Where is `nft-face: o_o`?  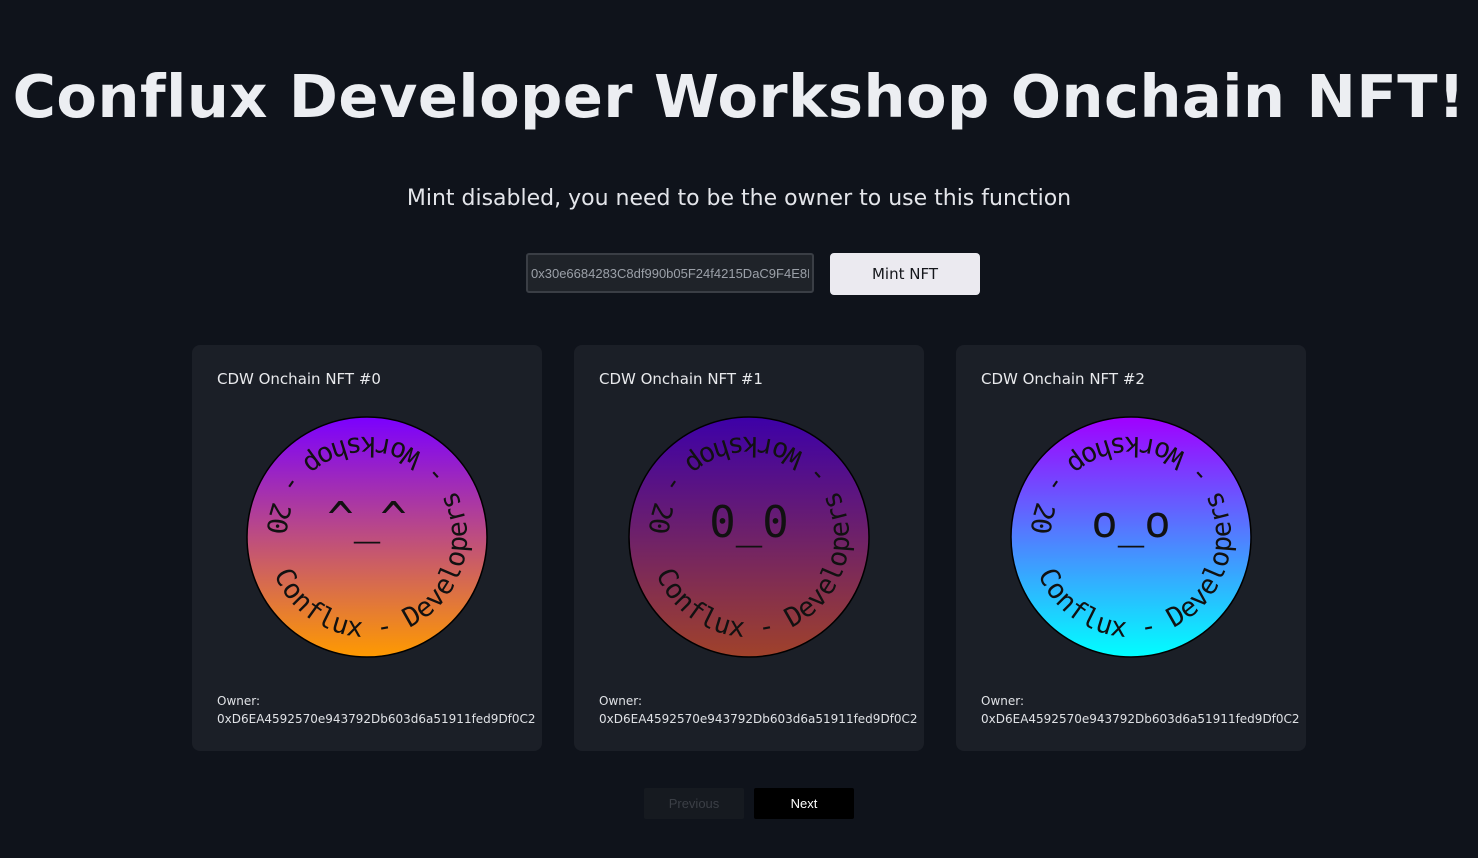 nft-face: o_o is located at coordinates (1130, 522).